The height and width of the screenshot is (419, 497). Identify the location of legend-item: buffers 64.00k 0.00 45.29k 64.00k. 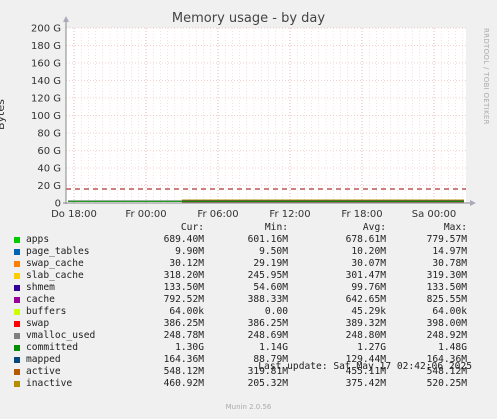
(252, 312).